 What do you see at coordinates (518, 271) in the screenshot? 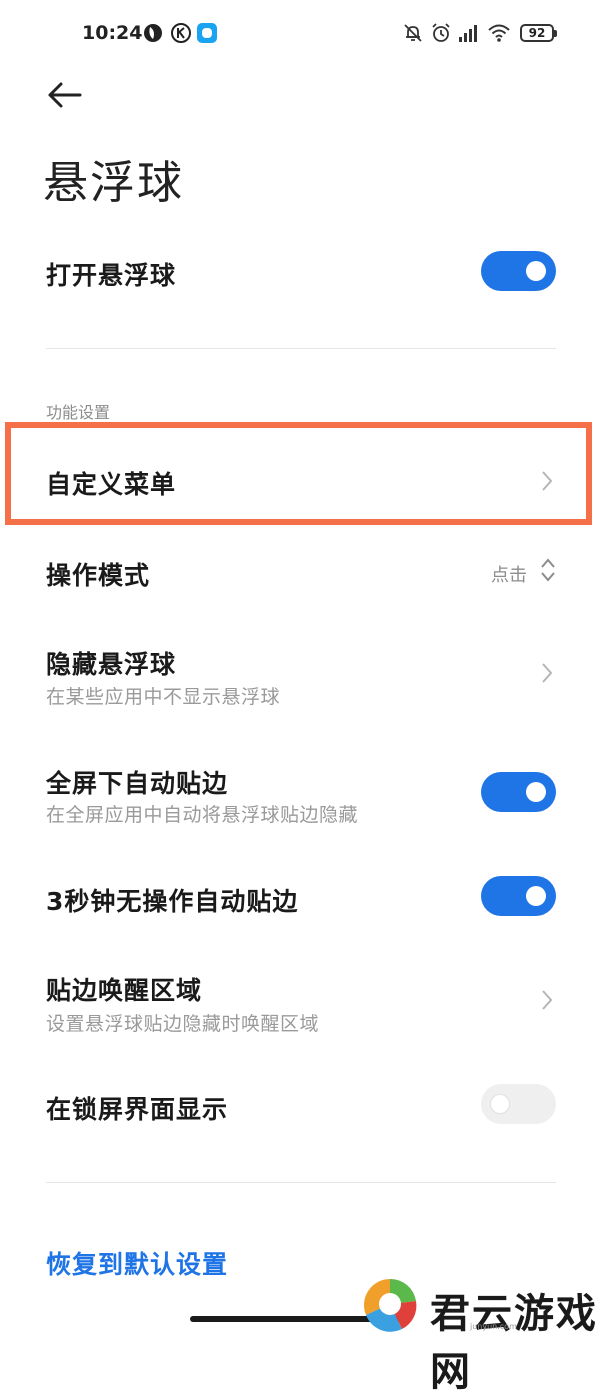
I see `open-floating-ball-toggle` at bounding box center [518, 271].